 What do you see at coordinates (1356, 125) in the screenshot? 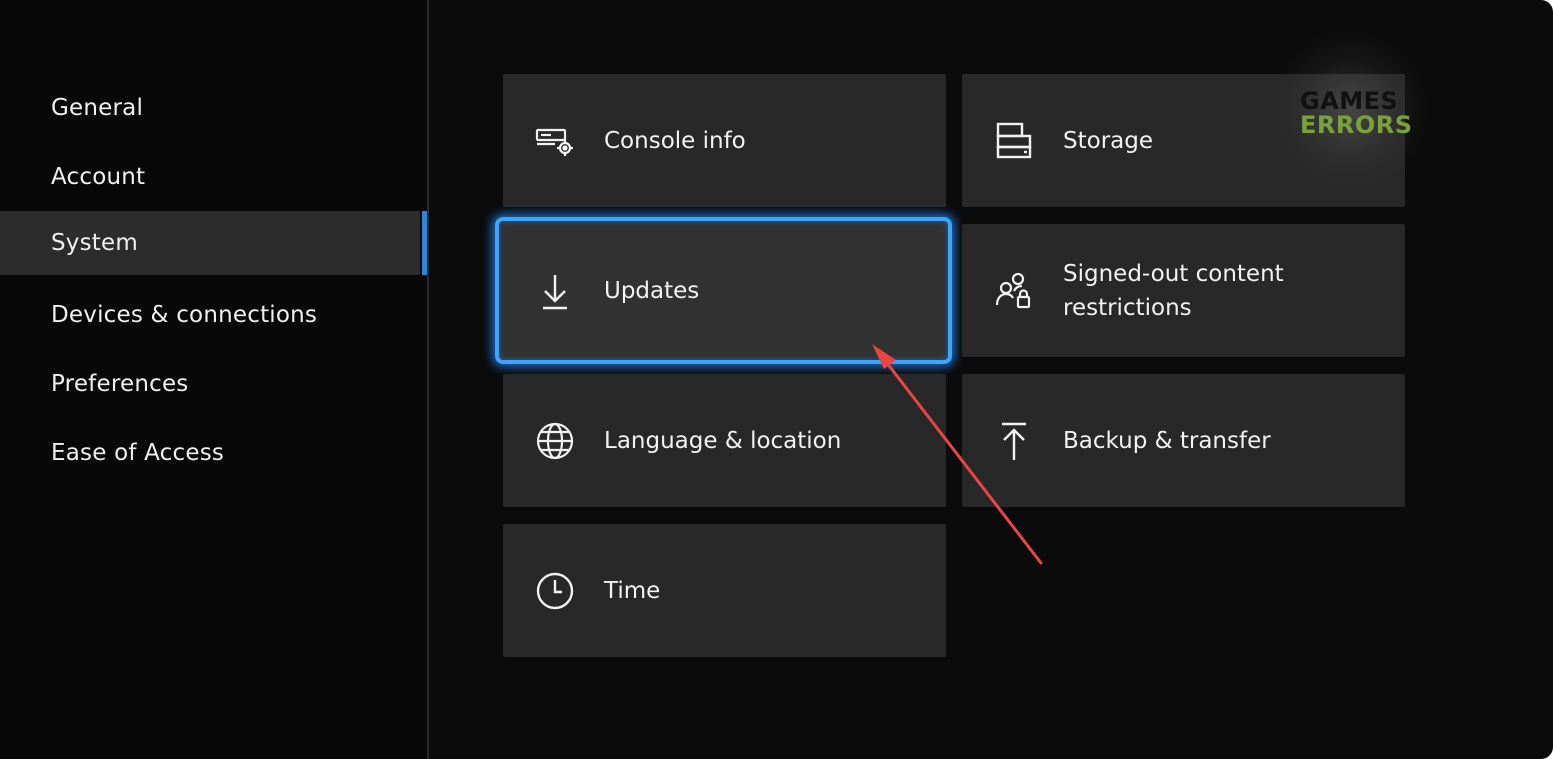
I see `watermark-logo-bottom: ERRORS` at bounding box center [1356, 125].